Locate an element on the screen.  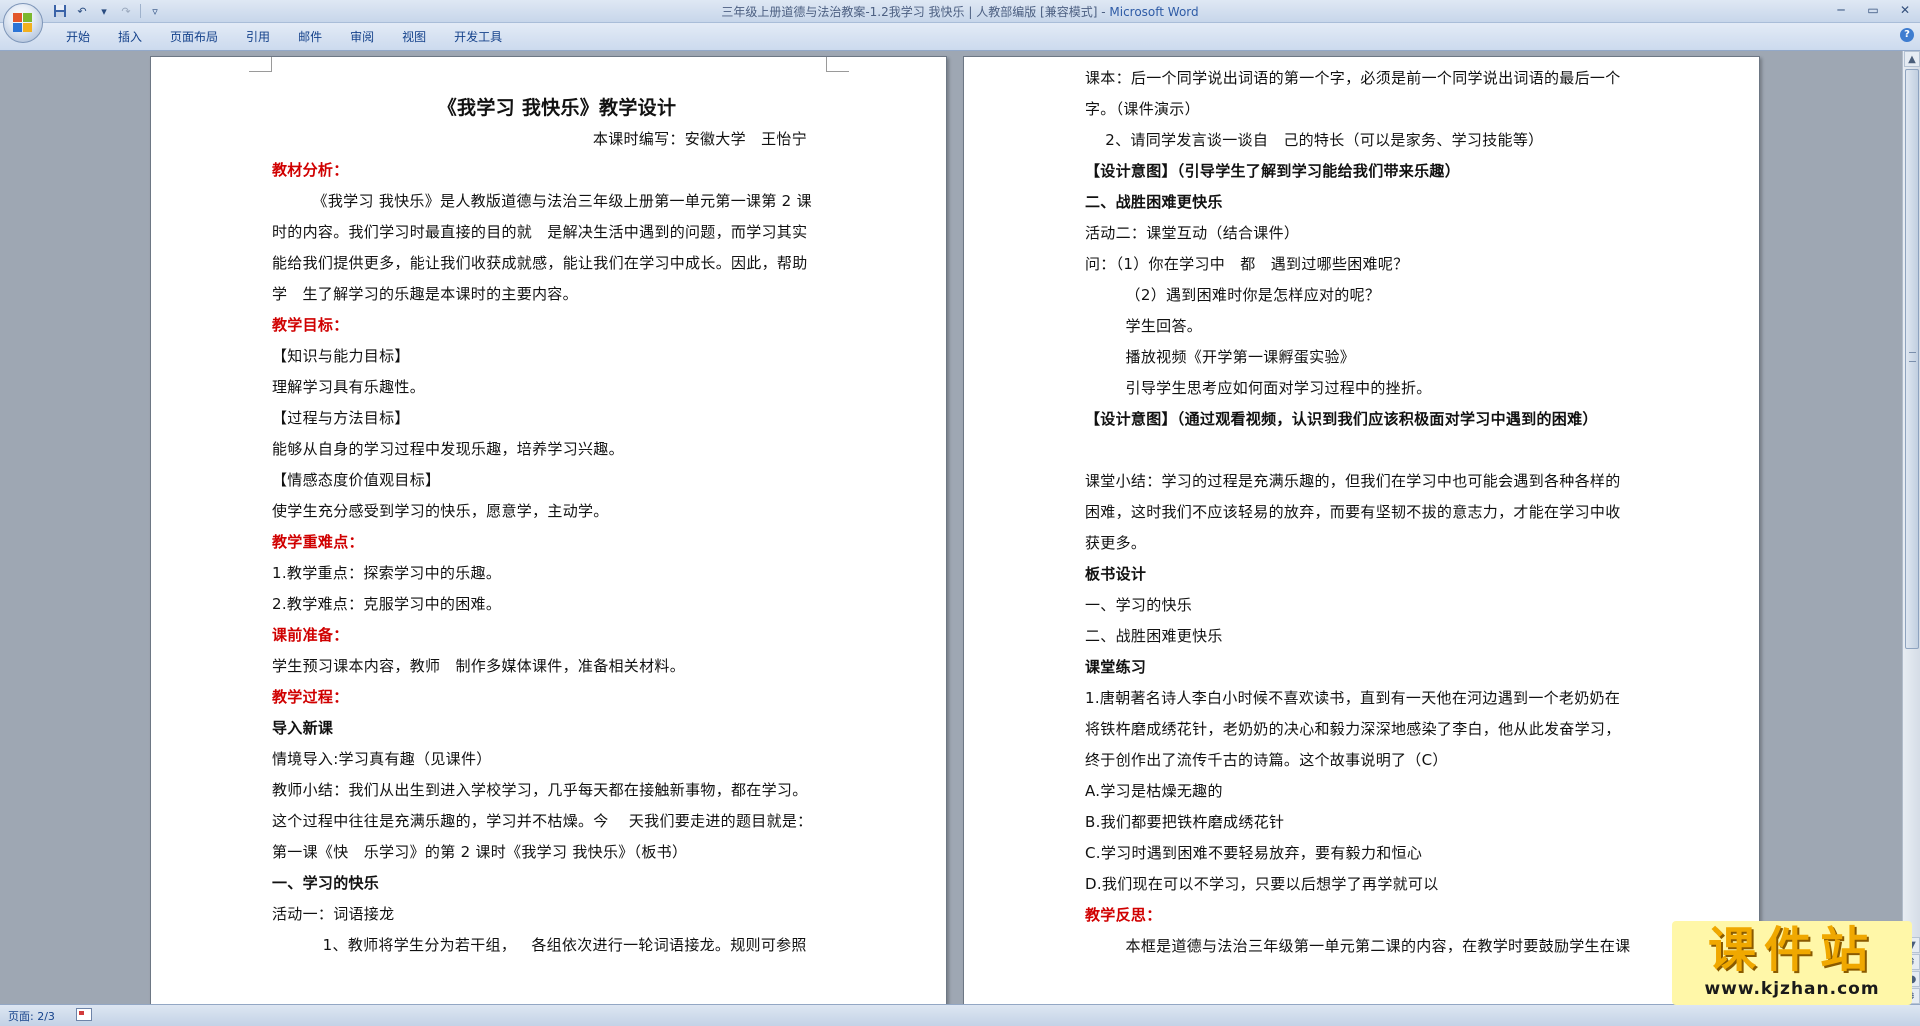
paragraph-line: 理解学习具有乐趣性。 is located at coordinates (349, 387).